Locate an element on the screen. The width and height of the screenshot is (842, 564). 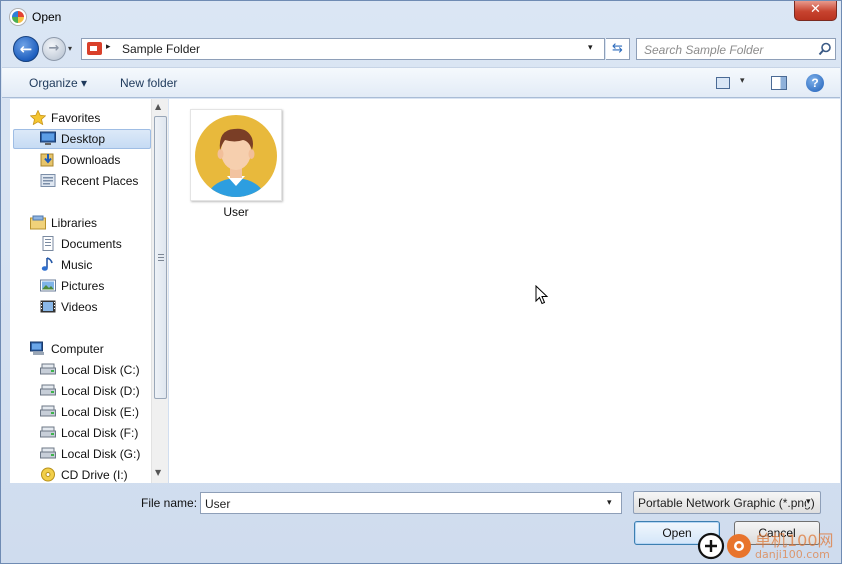
file-type-dropdown-icon: ▾ is located at coordinates (808, 502).